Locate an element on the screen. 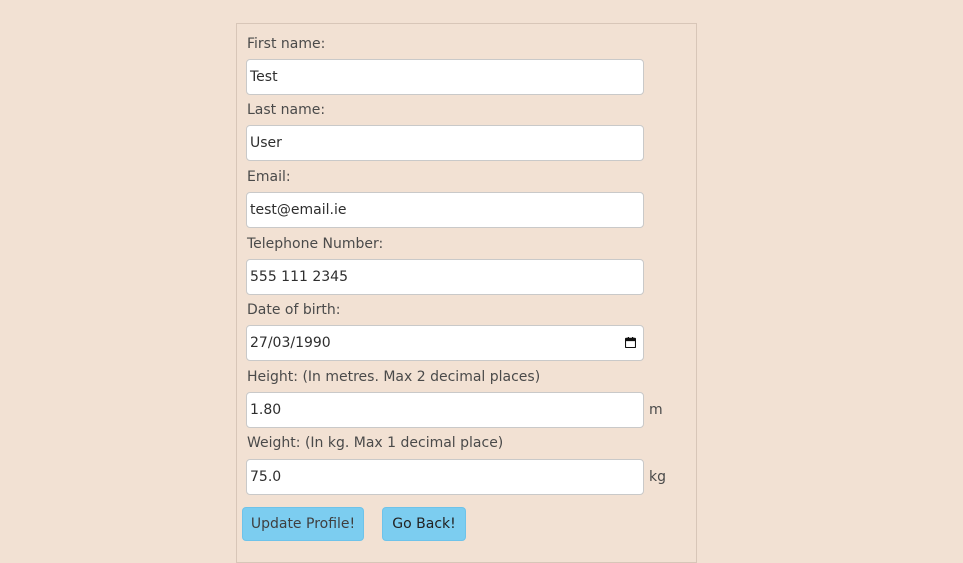  telephone-input: 555 111 2345 is located at coordinates (445, 277).